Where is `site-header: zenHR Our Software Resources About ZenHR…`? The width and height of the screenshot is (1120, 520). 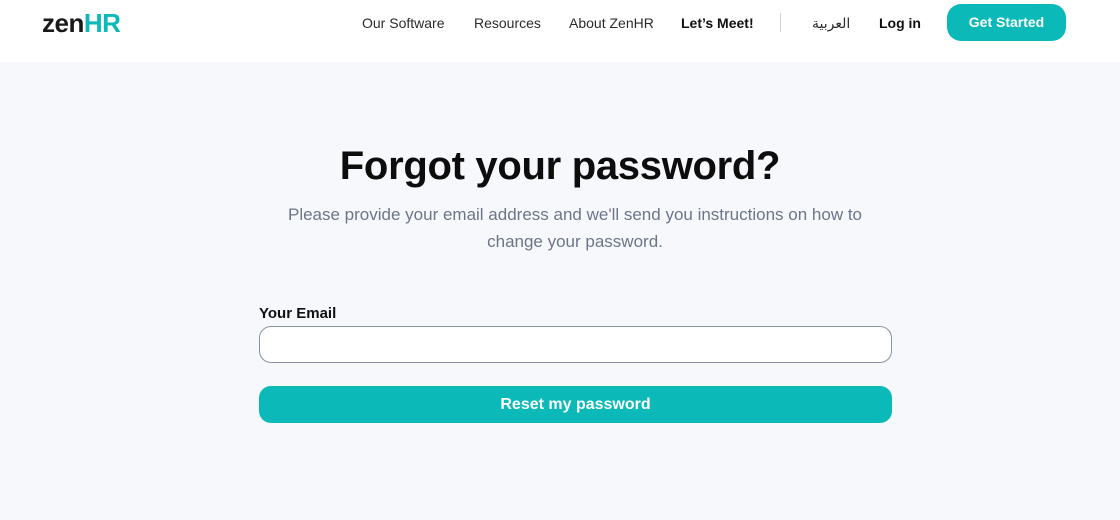 site-header: zenHR Our Software Resources About ZenHR… is located at coordinates (560, 31).